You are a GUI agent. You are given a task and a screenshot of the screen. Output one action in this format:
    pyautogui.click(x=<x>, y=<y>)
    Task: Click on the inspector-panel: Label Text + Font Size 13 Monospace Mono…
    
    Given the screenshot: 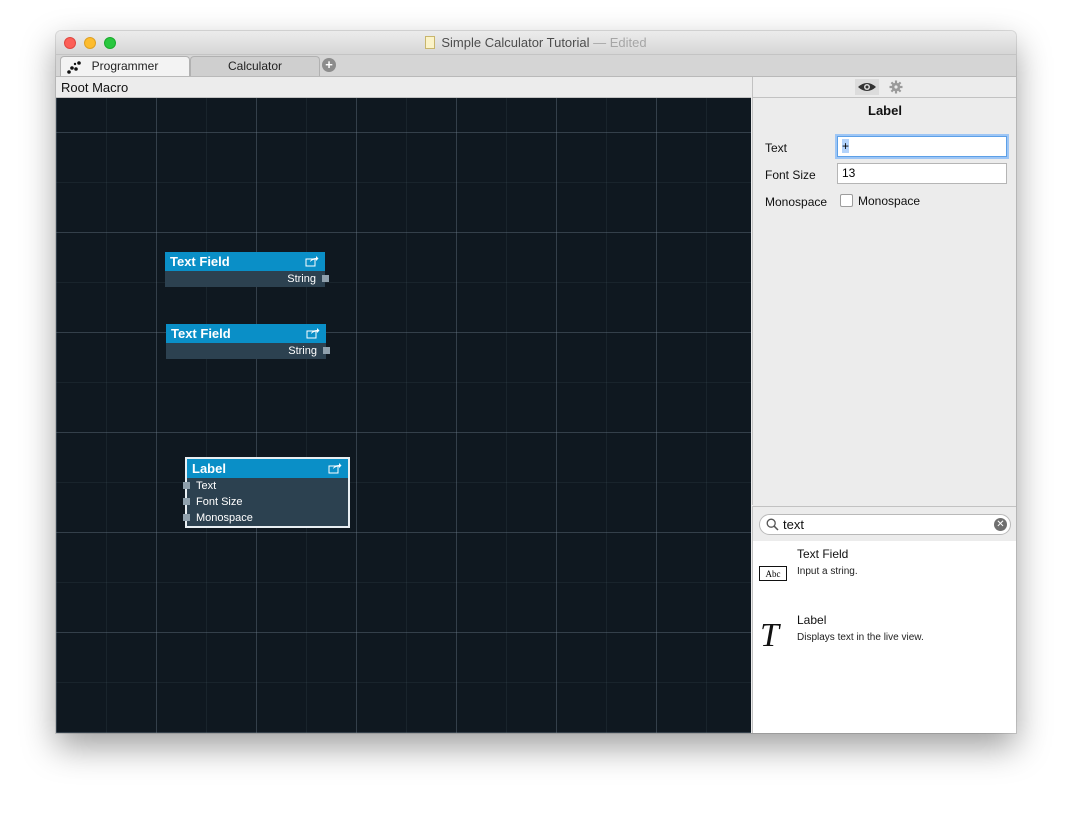 What is the action you would take?
    pyautogui.click(x=884, y=301)
    